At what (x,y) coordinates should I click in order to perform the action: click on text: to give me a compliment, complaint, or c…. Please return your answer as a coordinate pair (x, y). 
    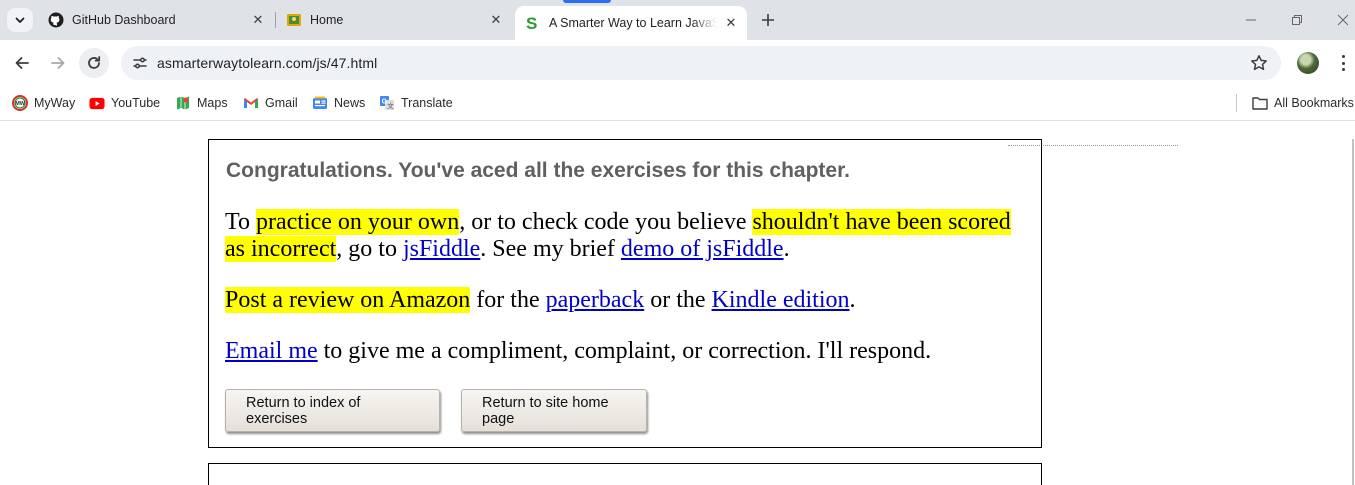
    Looking at the image, I should click on (624, 351).